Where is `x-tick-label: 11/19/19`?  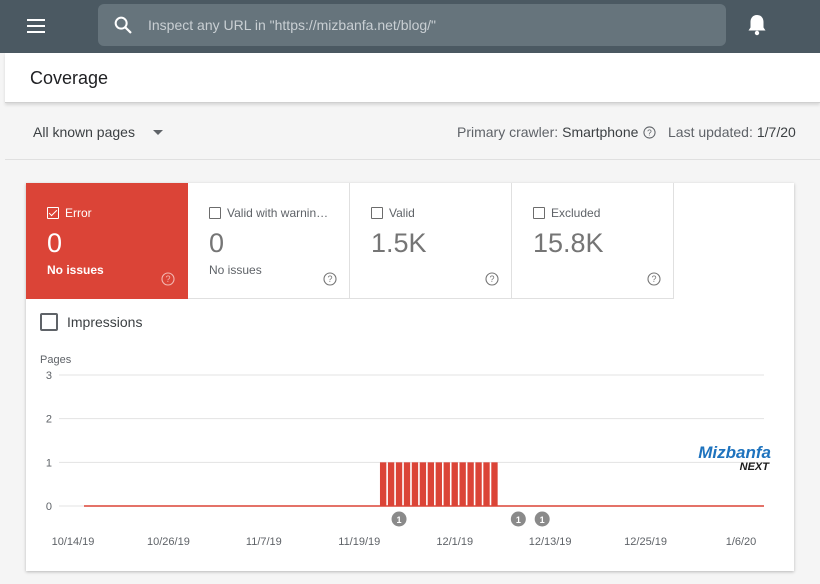
x-tick-label: 11/19/19 is located at coordinates (359, 542).